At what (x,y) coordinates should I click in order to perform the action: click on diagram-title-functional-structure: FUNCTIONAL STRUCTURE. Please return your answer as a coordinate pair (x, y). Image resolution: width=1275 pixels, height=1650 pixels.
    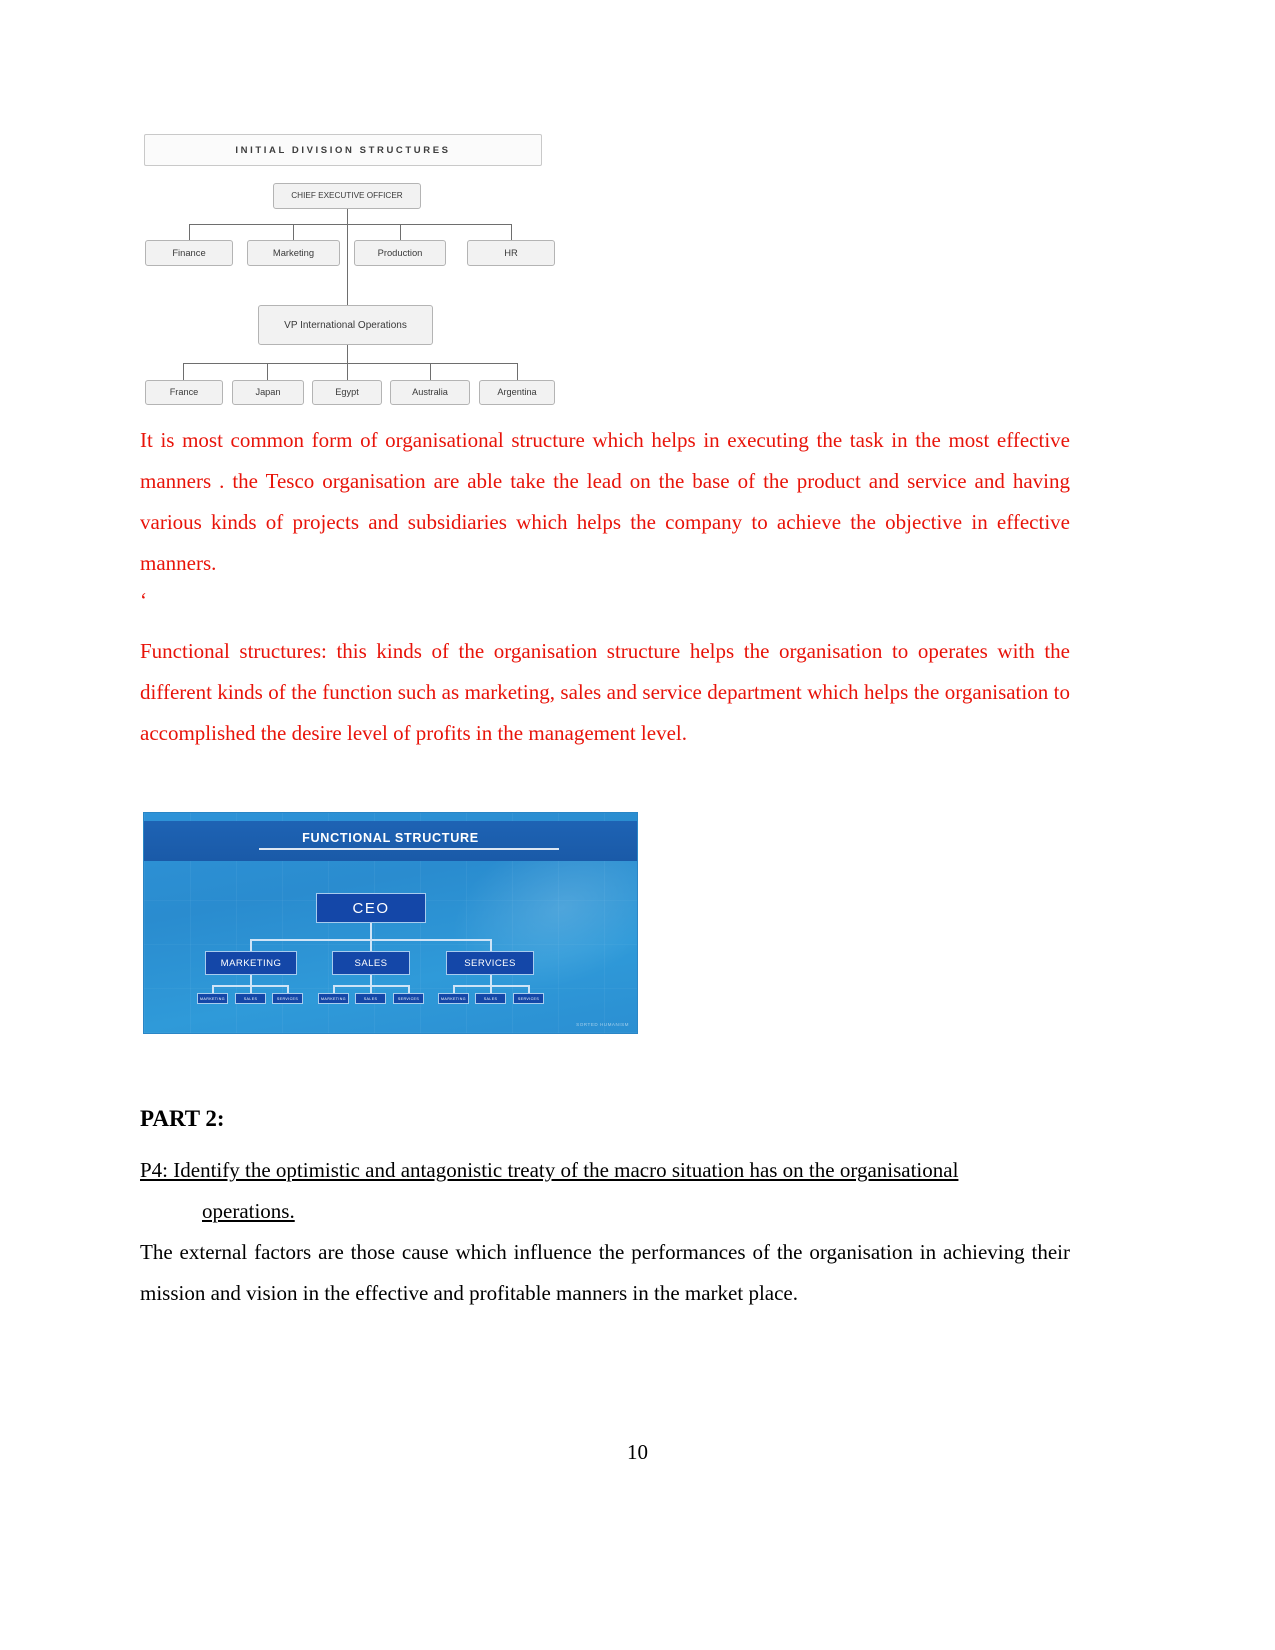
    Looking at the image, I should click on (390, 838).